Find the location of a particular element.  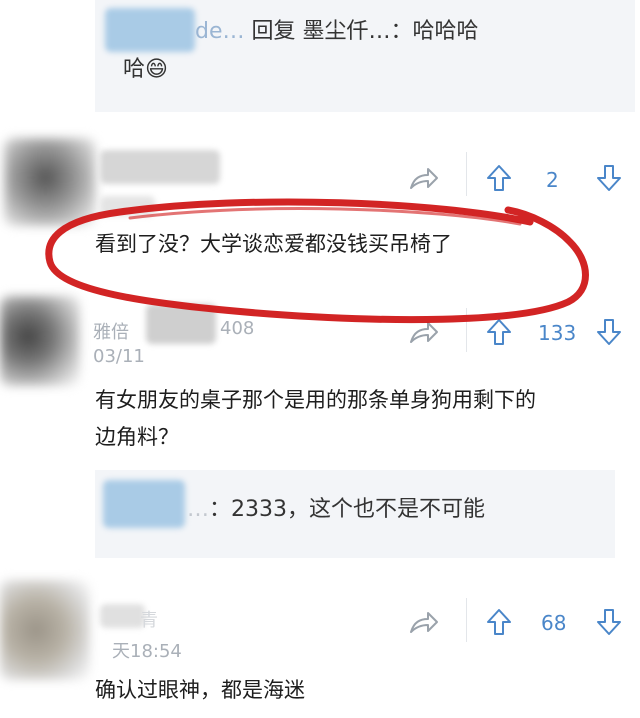

red-circle-annotation is located at coordinates (317, 261).